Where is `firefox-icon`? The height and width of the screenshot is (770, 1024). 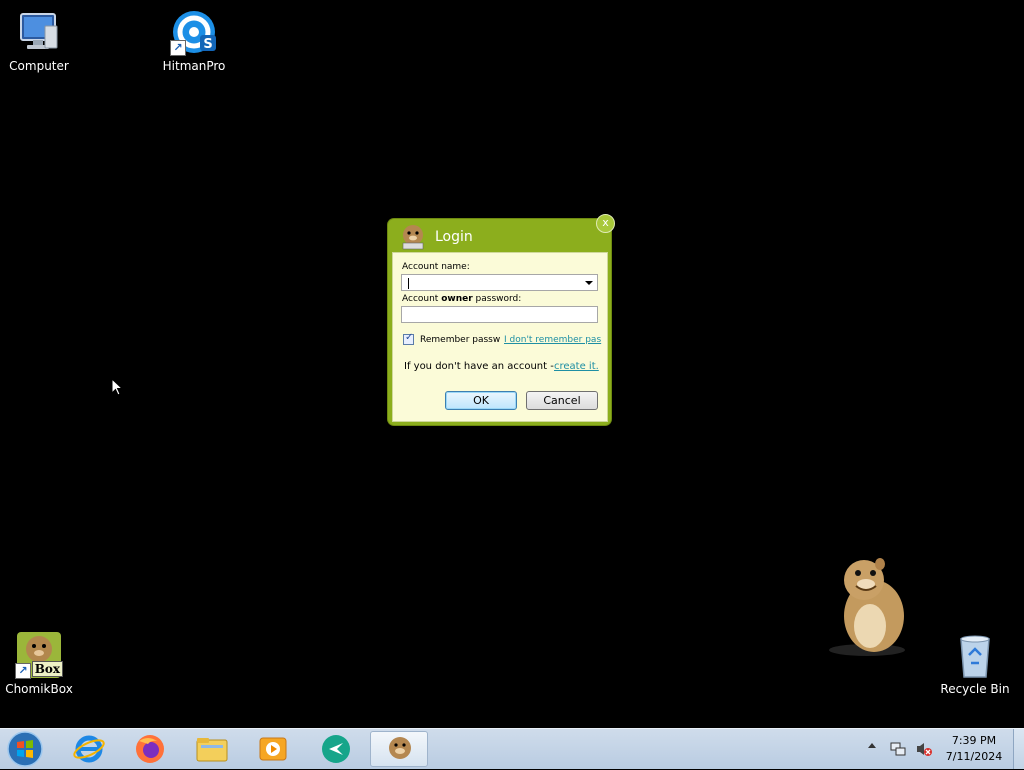 firefox-icon is located at coordinates (150, 749).